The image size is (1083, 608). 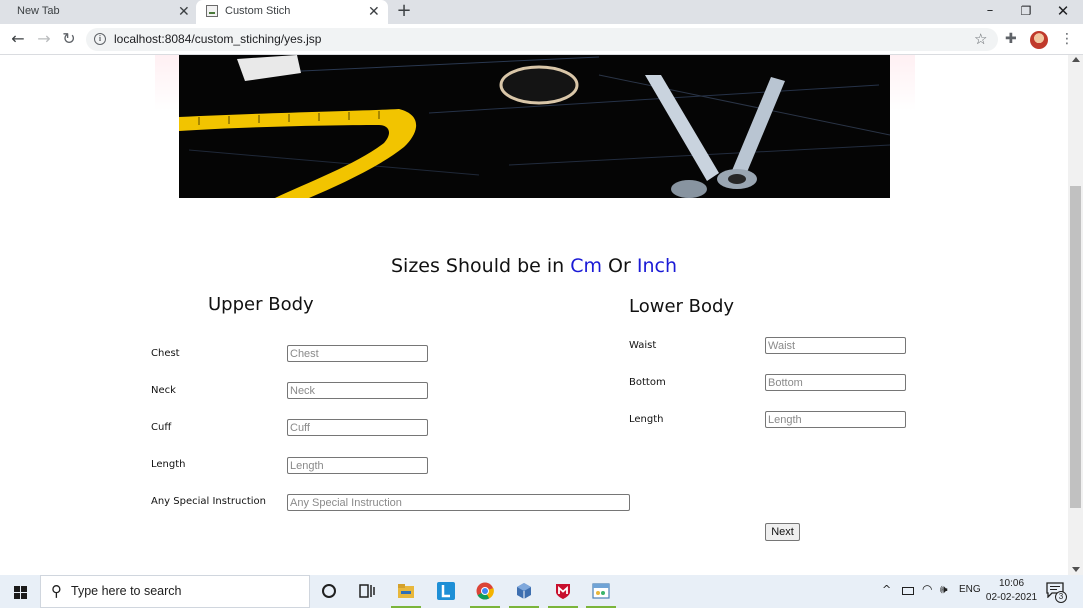 What do you see at coordinates (485, 591) in the screenshot?
I see `chrome-icon` at bounding box center [485, 591].